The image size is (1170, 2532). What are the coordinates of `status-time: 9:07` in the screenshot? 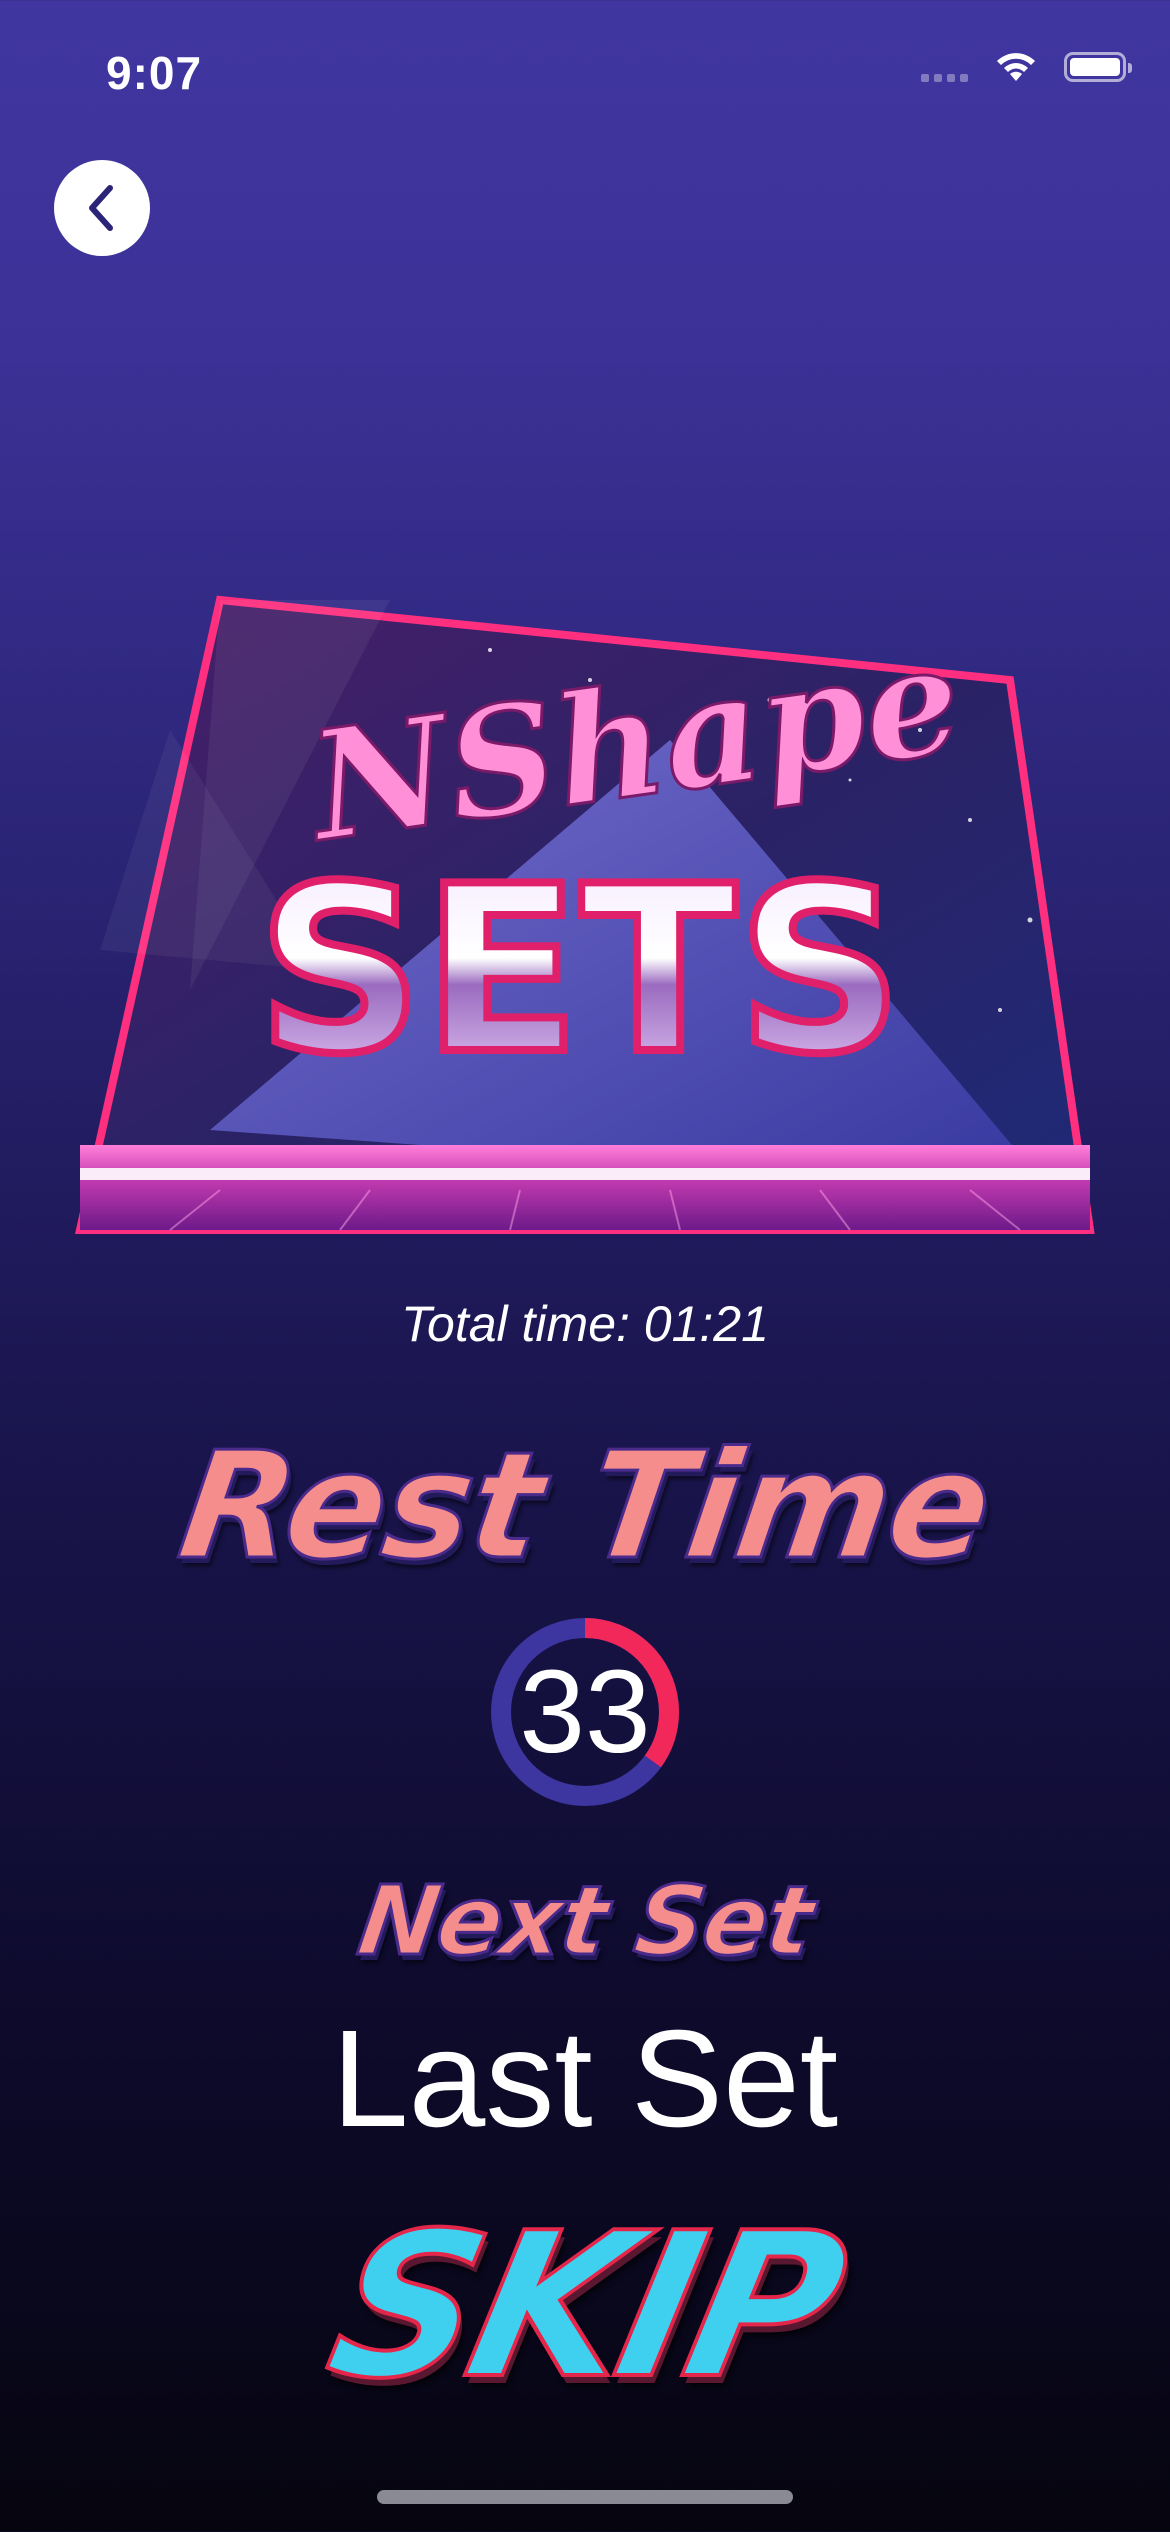 It's located at (154, 73).